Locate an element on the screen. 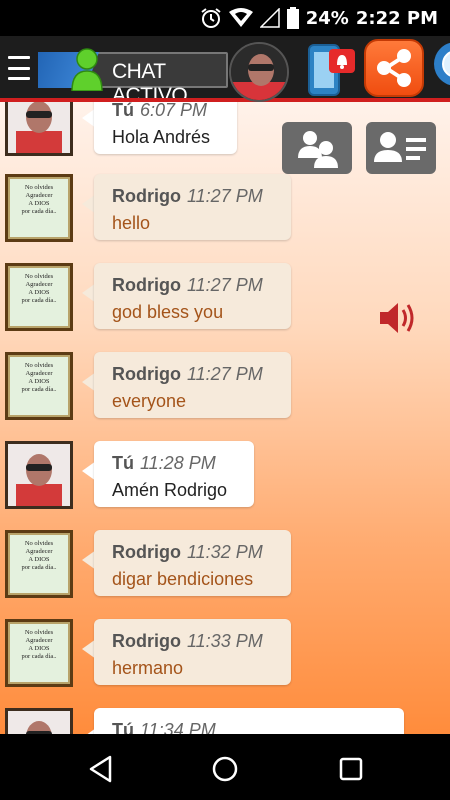  message-bubble: Rodrigo 11:27 PM god bless you is located at coordinates (192, 296).